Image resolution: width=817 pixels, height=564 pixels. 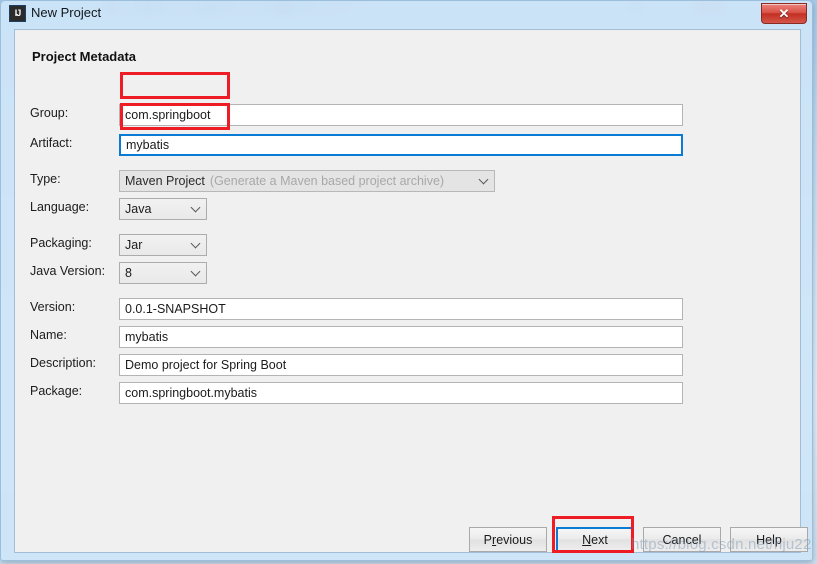 What do you see at coordinates (56, 391) in the screenshot?
I see `label-package: Package:` at bounding box center [56, 391].